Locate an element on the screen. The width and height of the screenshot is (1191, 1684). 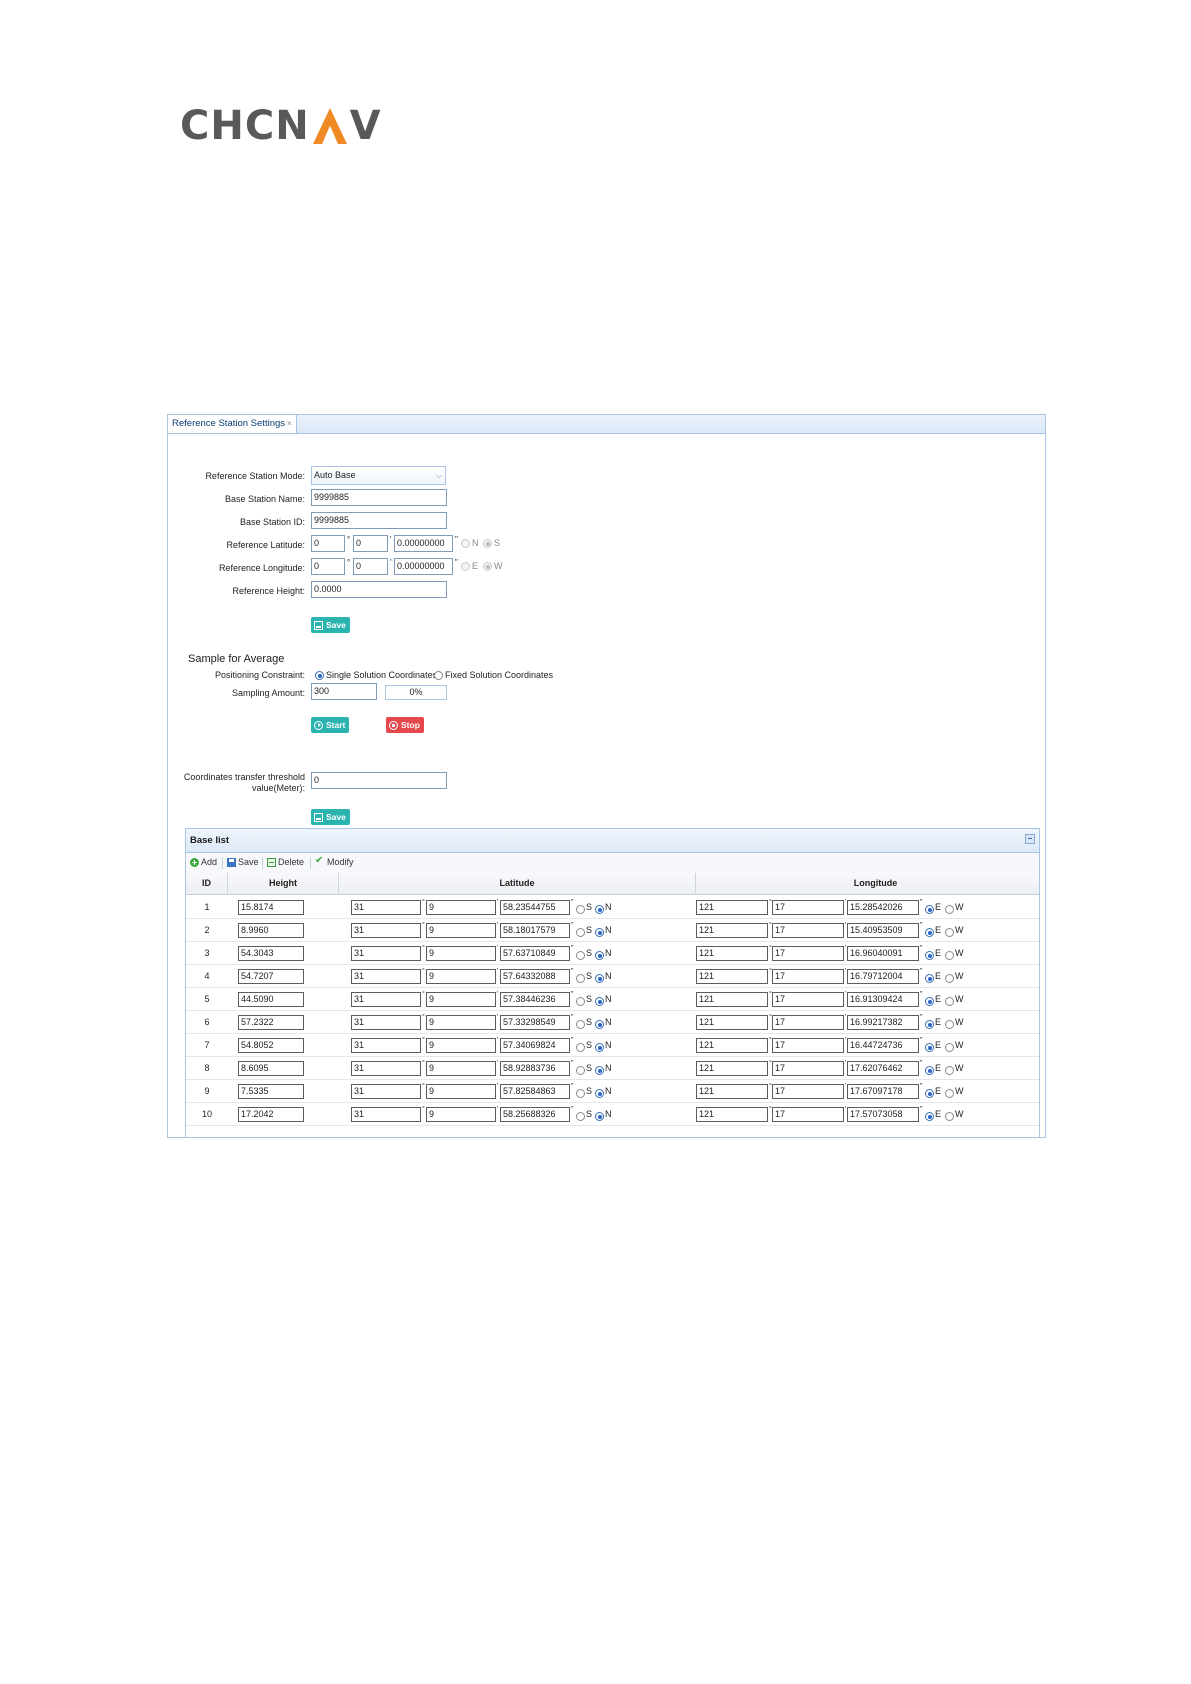
row-height-input: 54.3043 is located at coordinates (271, 953).